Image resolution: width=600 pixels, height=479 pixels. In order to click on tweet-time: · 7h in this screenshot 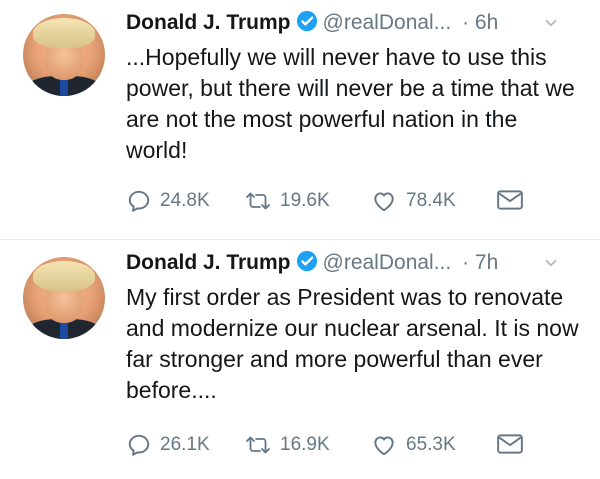, I will do `click(480, 262)`.